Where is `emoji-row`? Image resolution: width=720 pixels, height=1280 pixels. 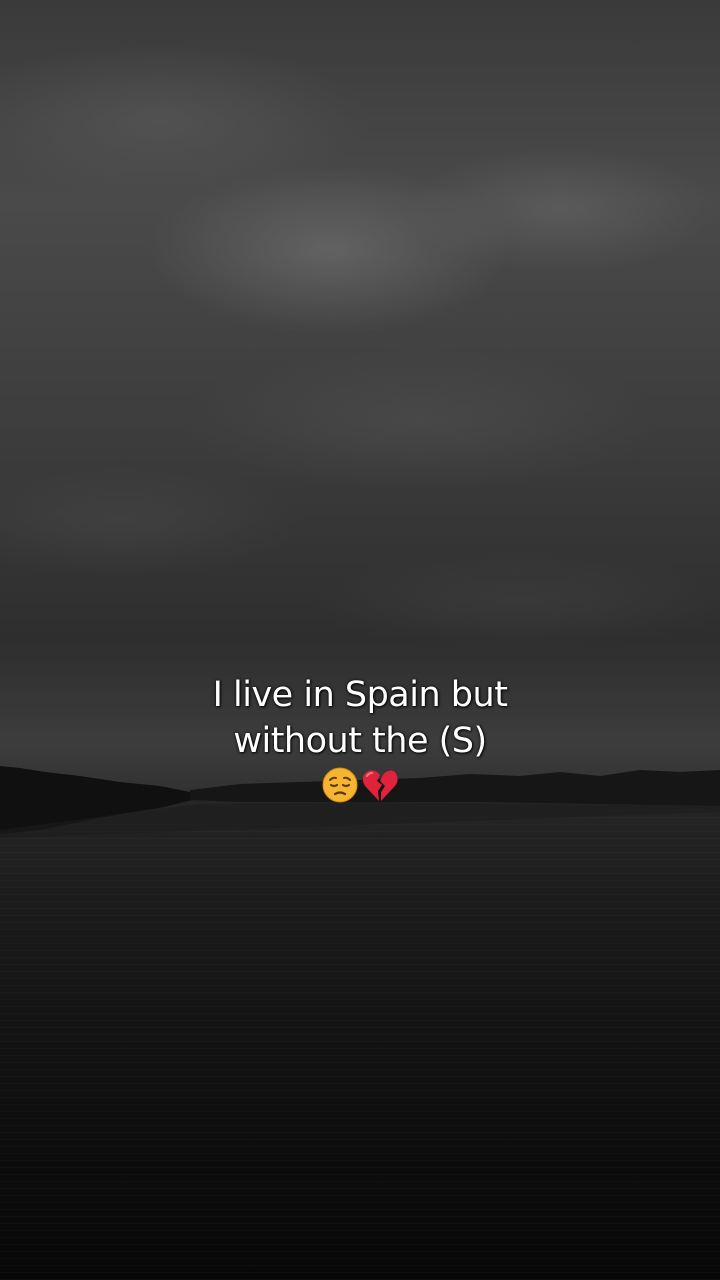 emoji-row is located at coordinates (360, 785).